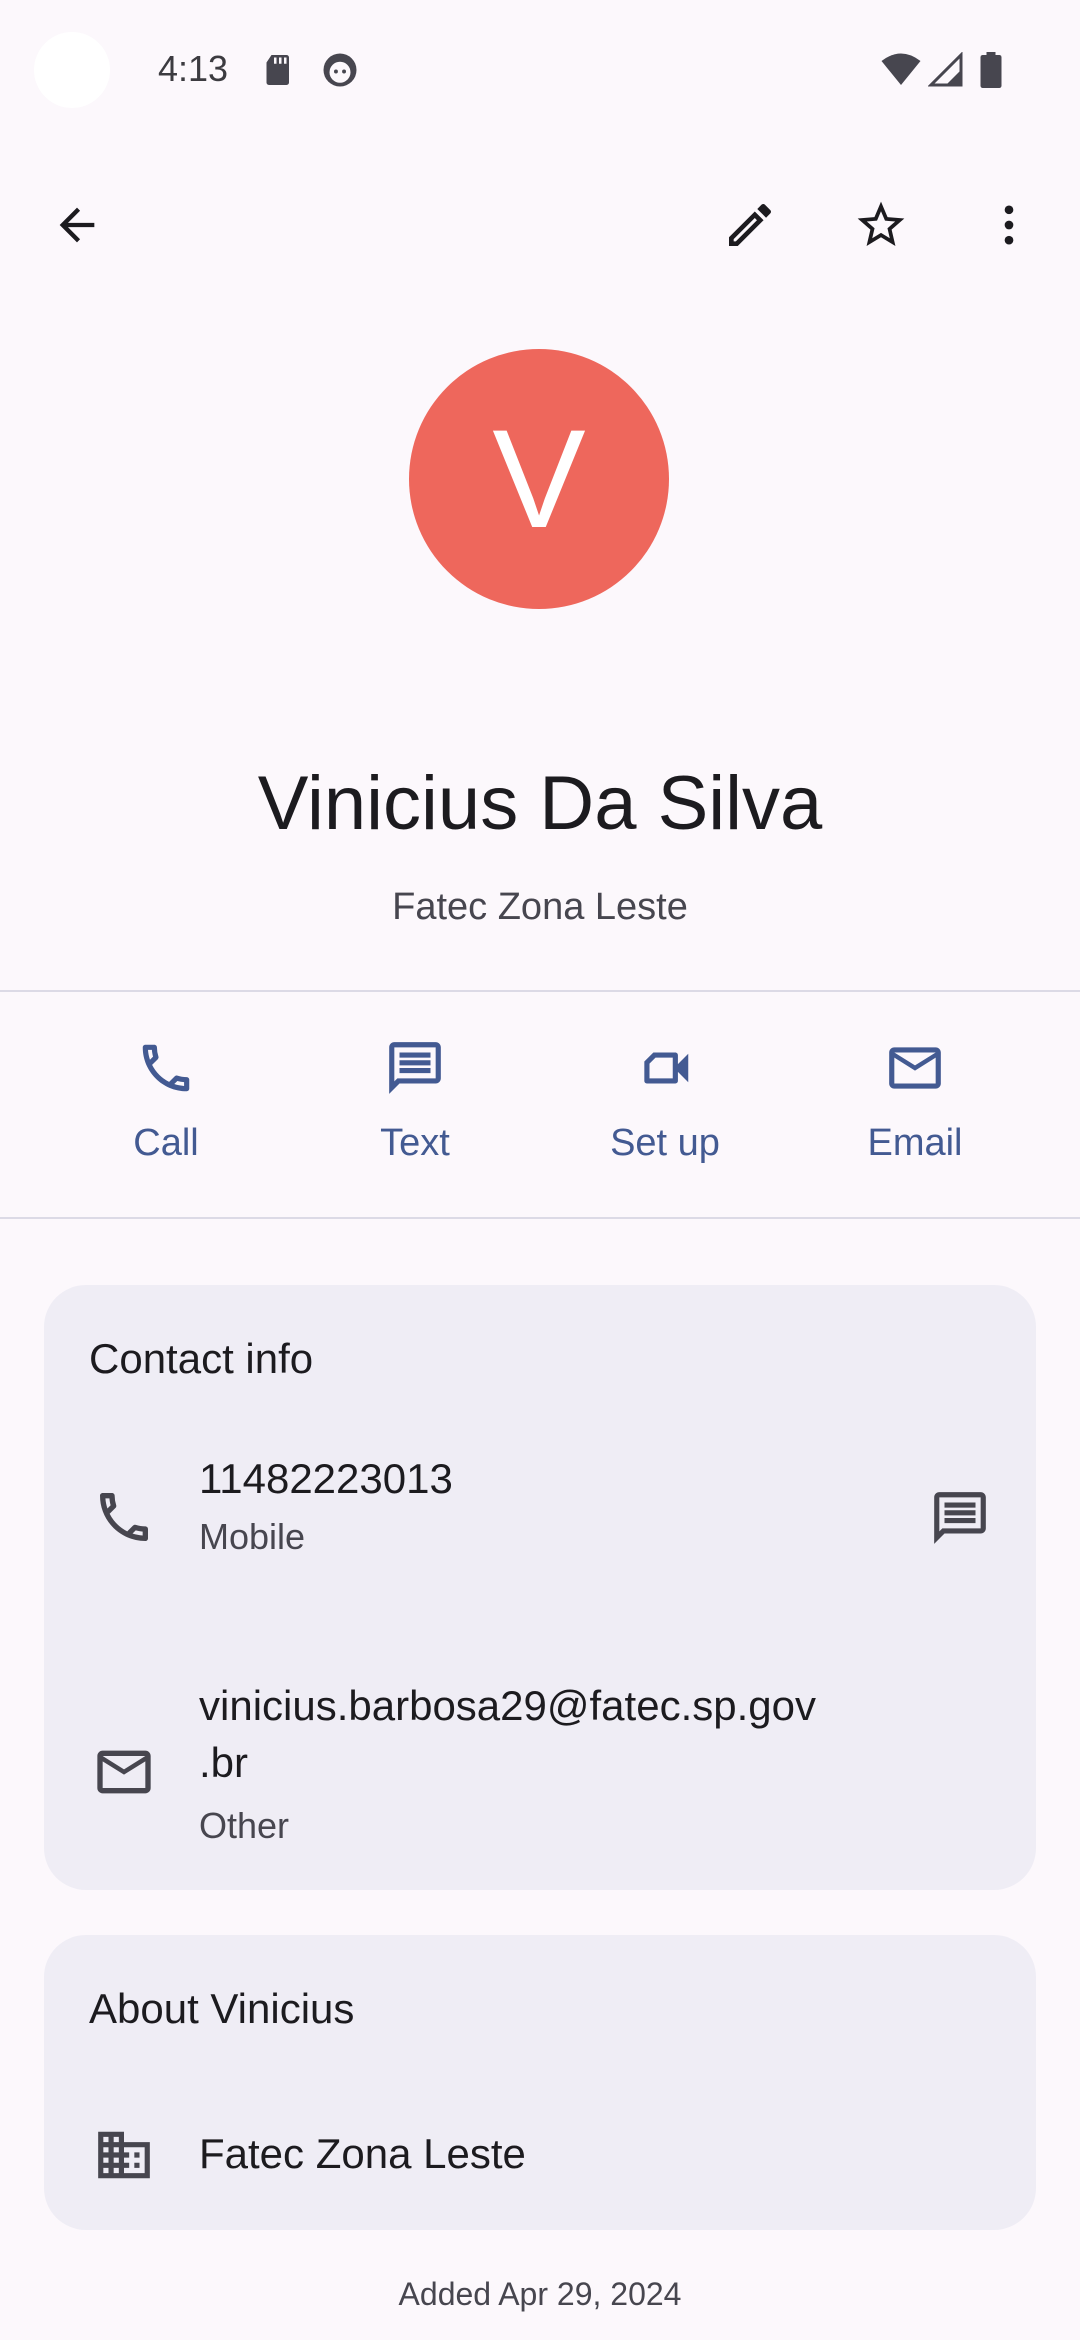  Describe the element at coordinates (201, 1358) in the screenshot. I see `contact-info-title: Contact info` at that location.